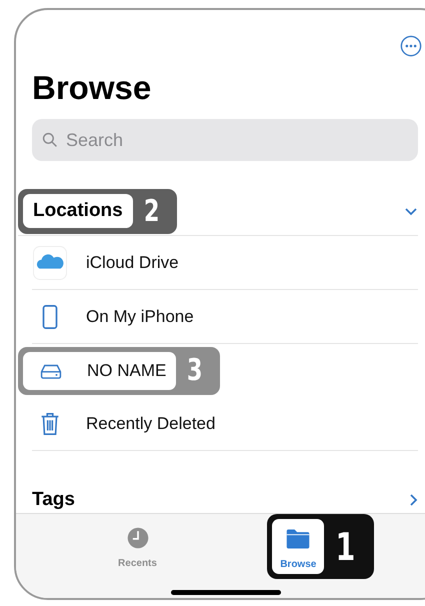  Describe the element at coordinates (195, 370) in the screenshot. I see `callout-number: 3` at that location.